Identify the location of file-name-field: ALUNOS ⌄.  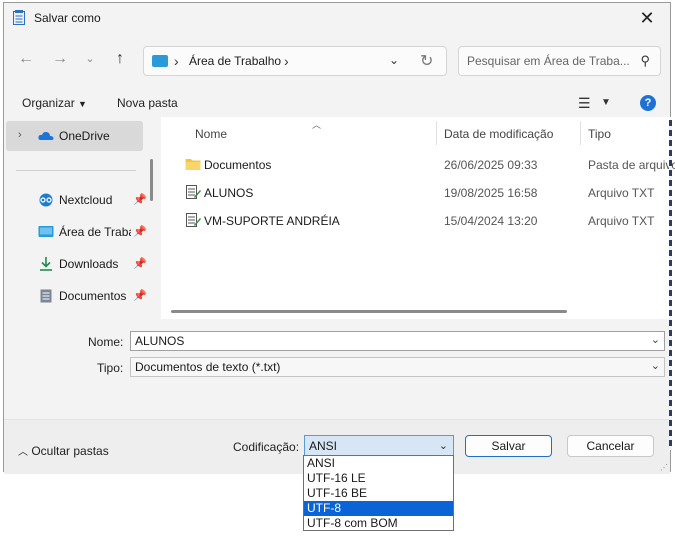
(397, 341).